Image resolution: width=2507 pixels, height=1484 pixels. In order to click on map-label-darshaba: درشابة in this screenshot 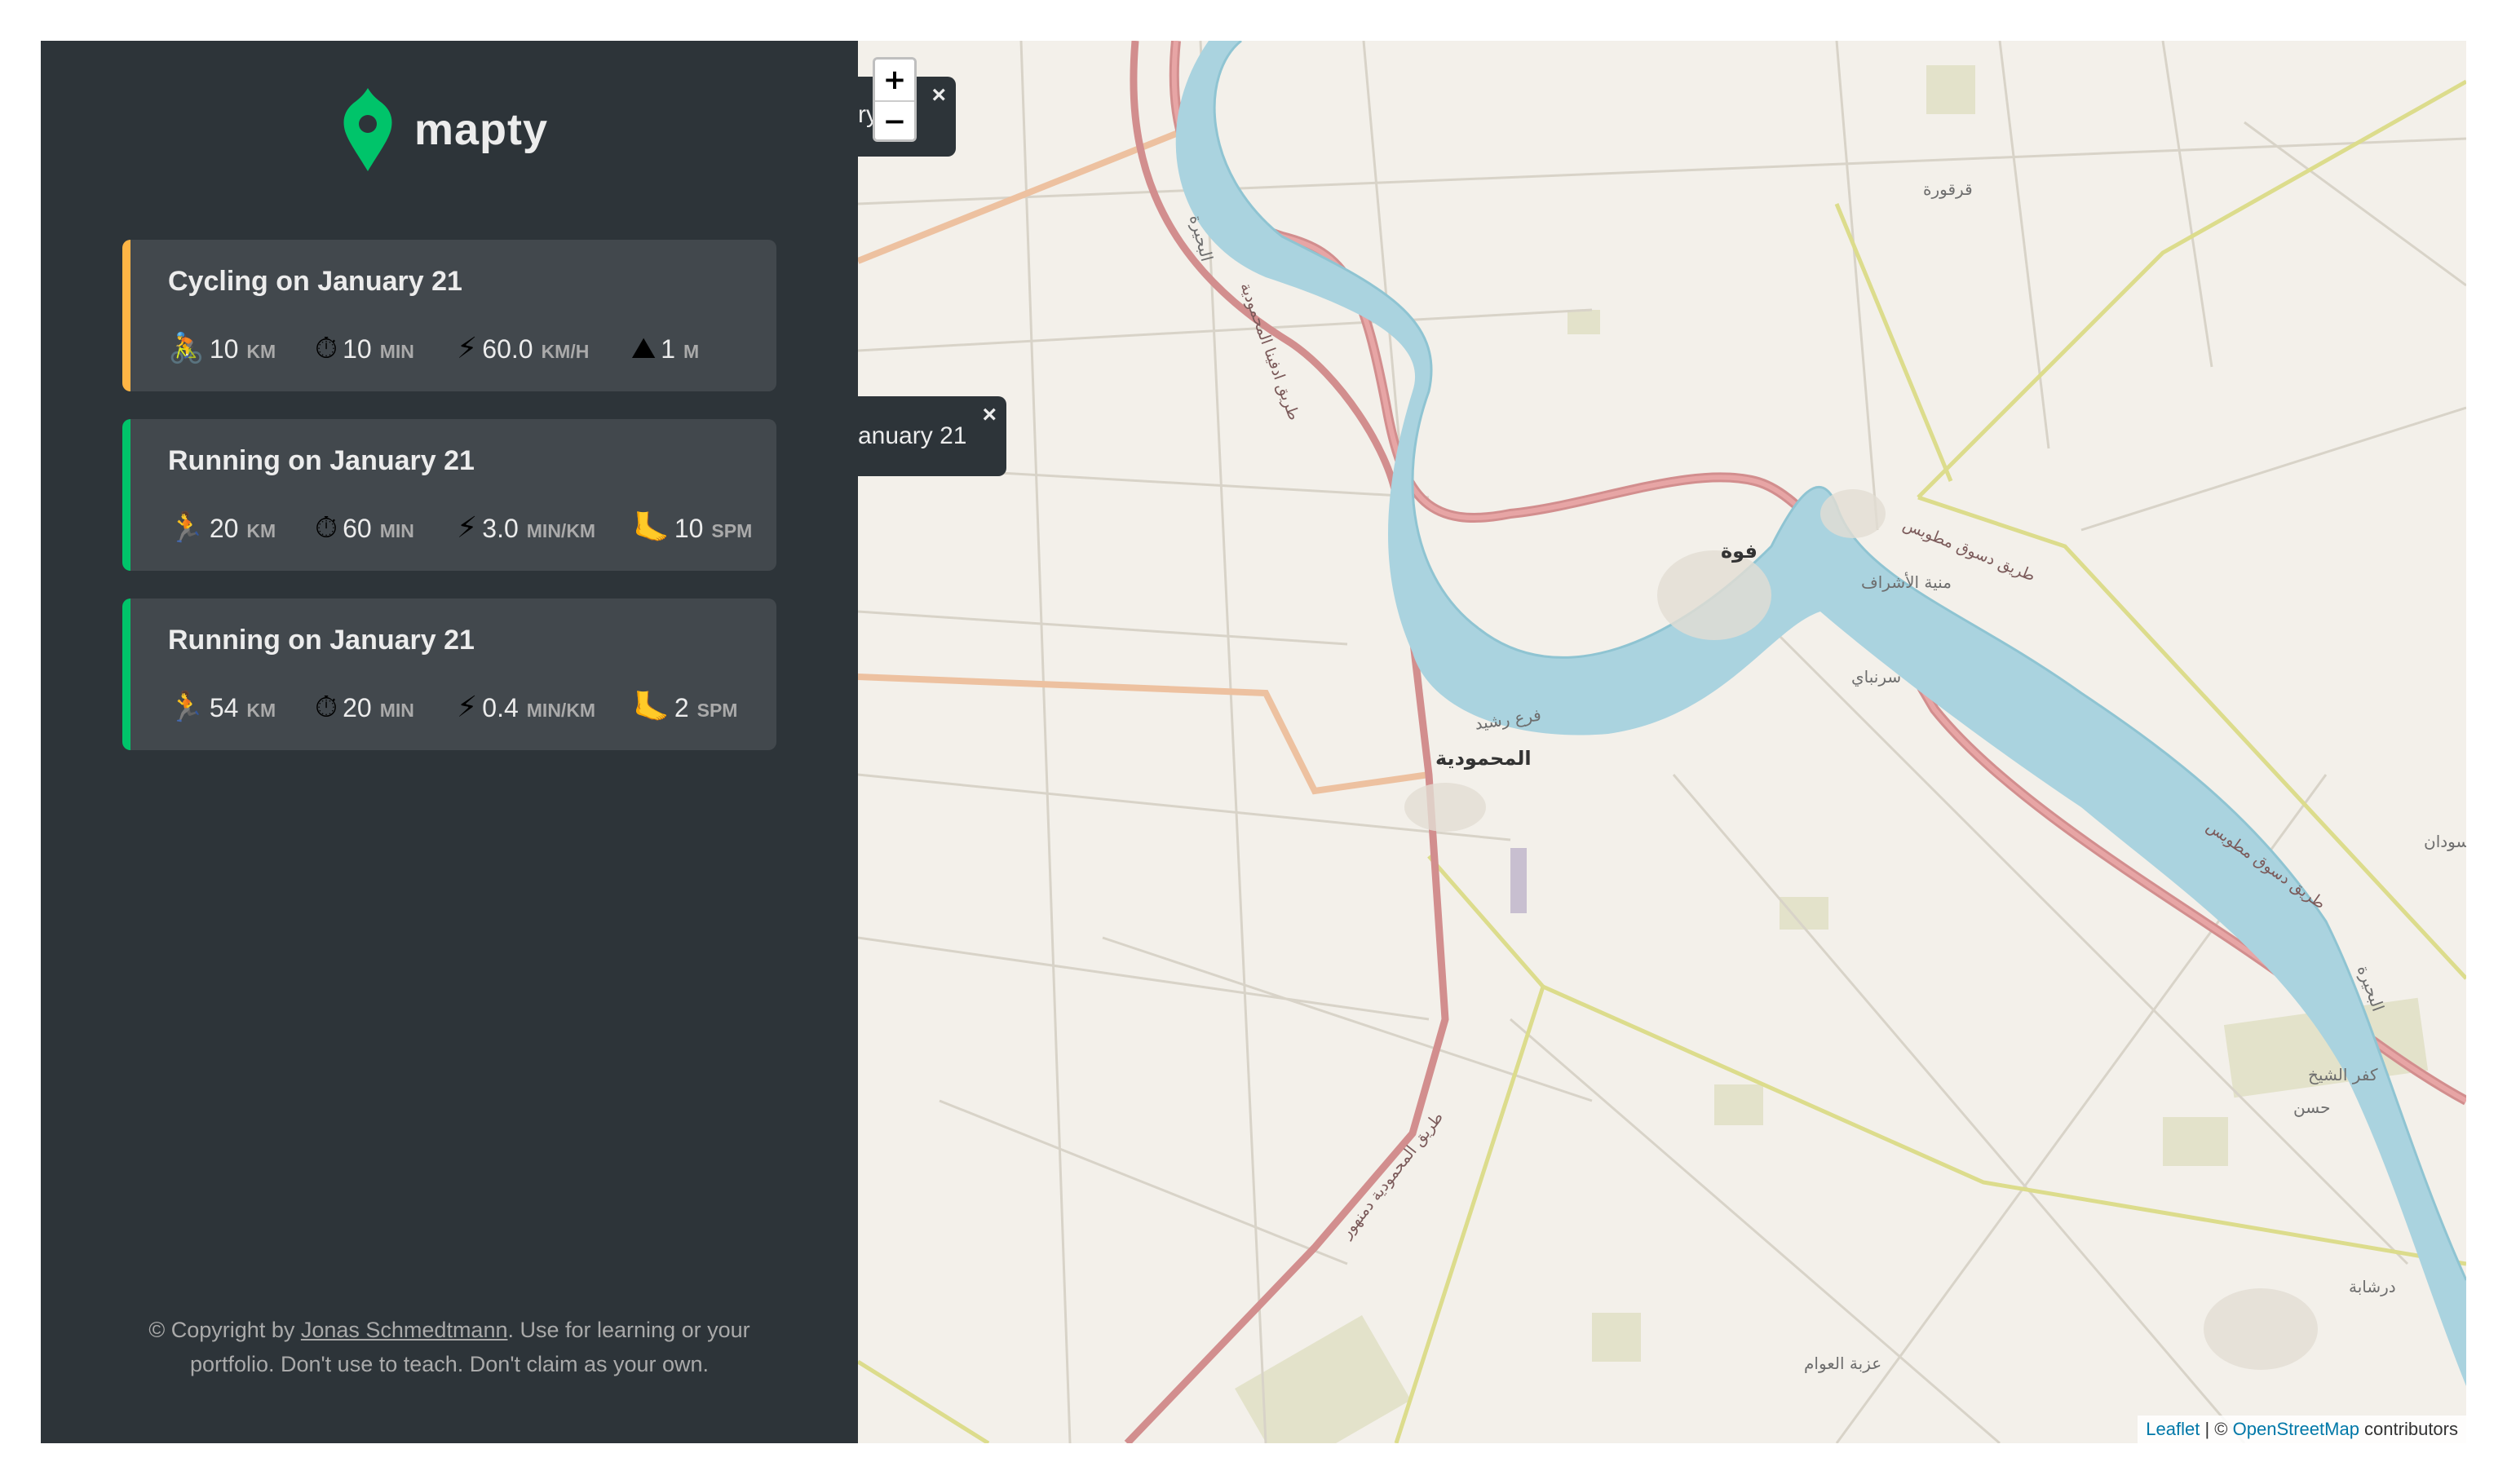, I will do `click(2373, 1286)`.